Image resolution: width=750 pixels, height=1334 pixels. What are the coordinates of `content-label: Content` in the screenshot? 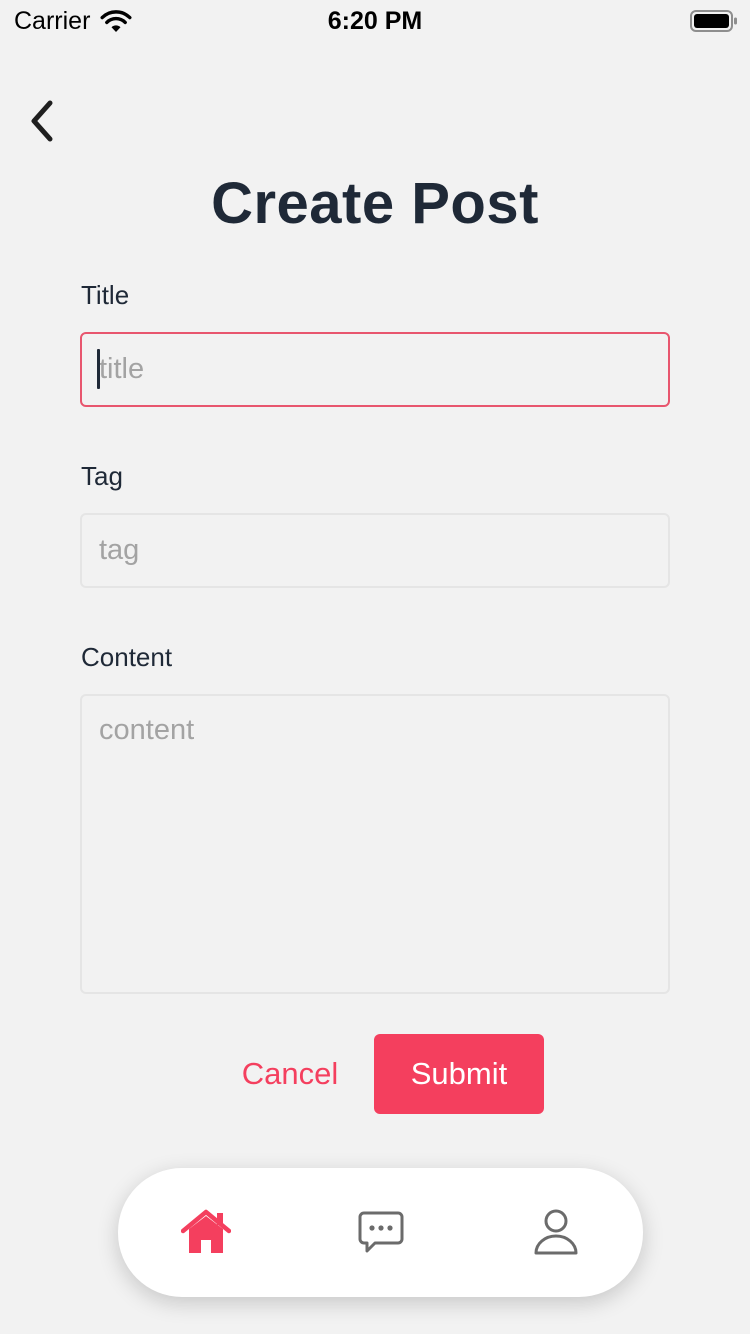 It's located at (127, 657).